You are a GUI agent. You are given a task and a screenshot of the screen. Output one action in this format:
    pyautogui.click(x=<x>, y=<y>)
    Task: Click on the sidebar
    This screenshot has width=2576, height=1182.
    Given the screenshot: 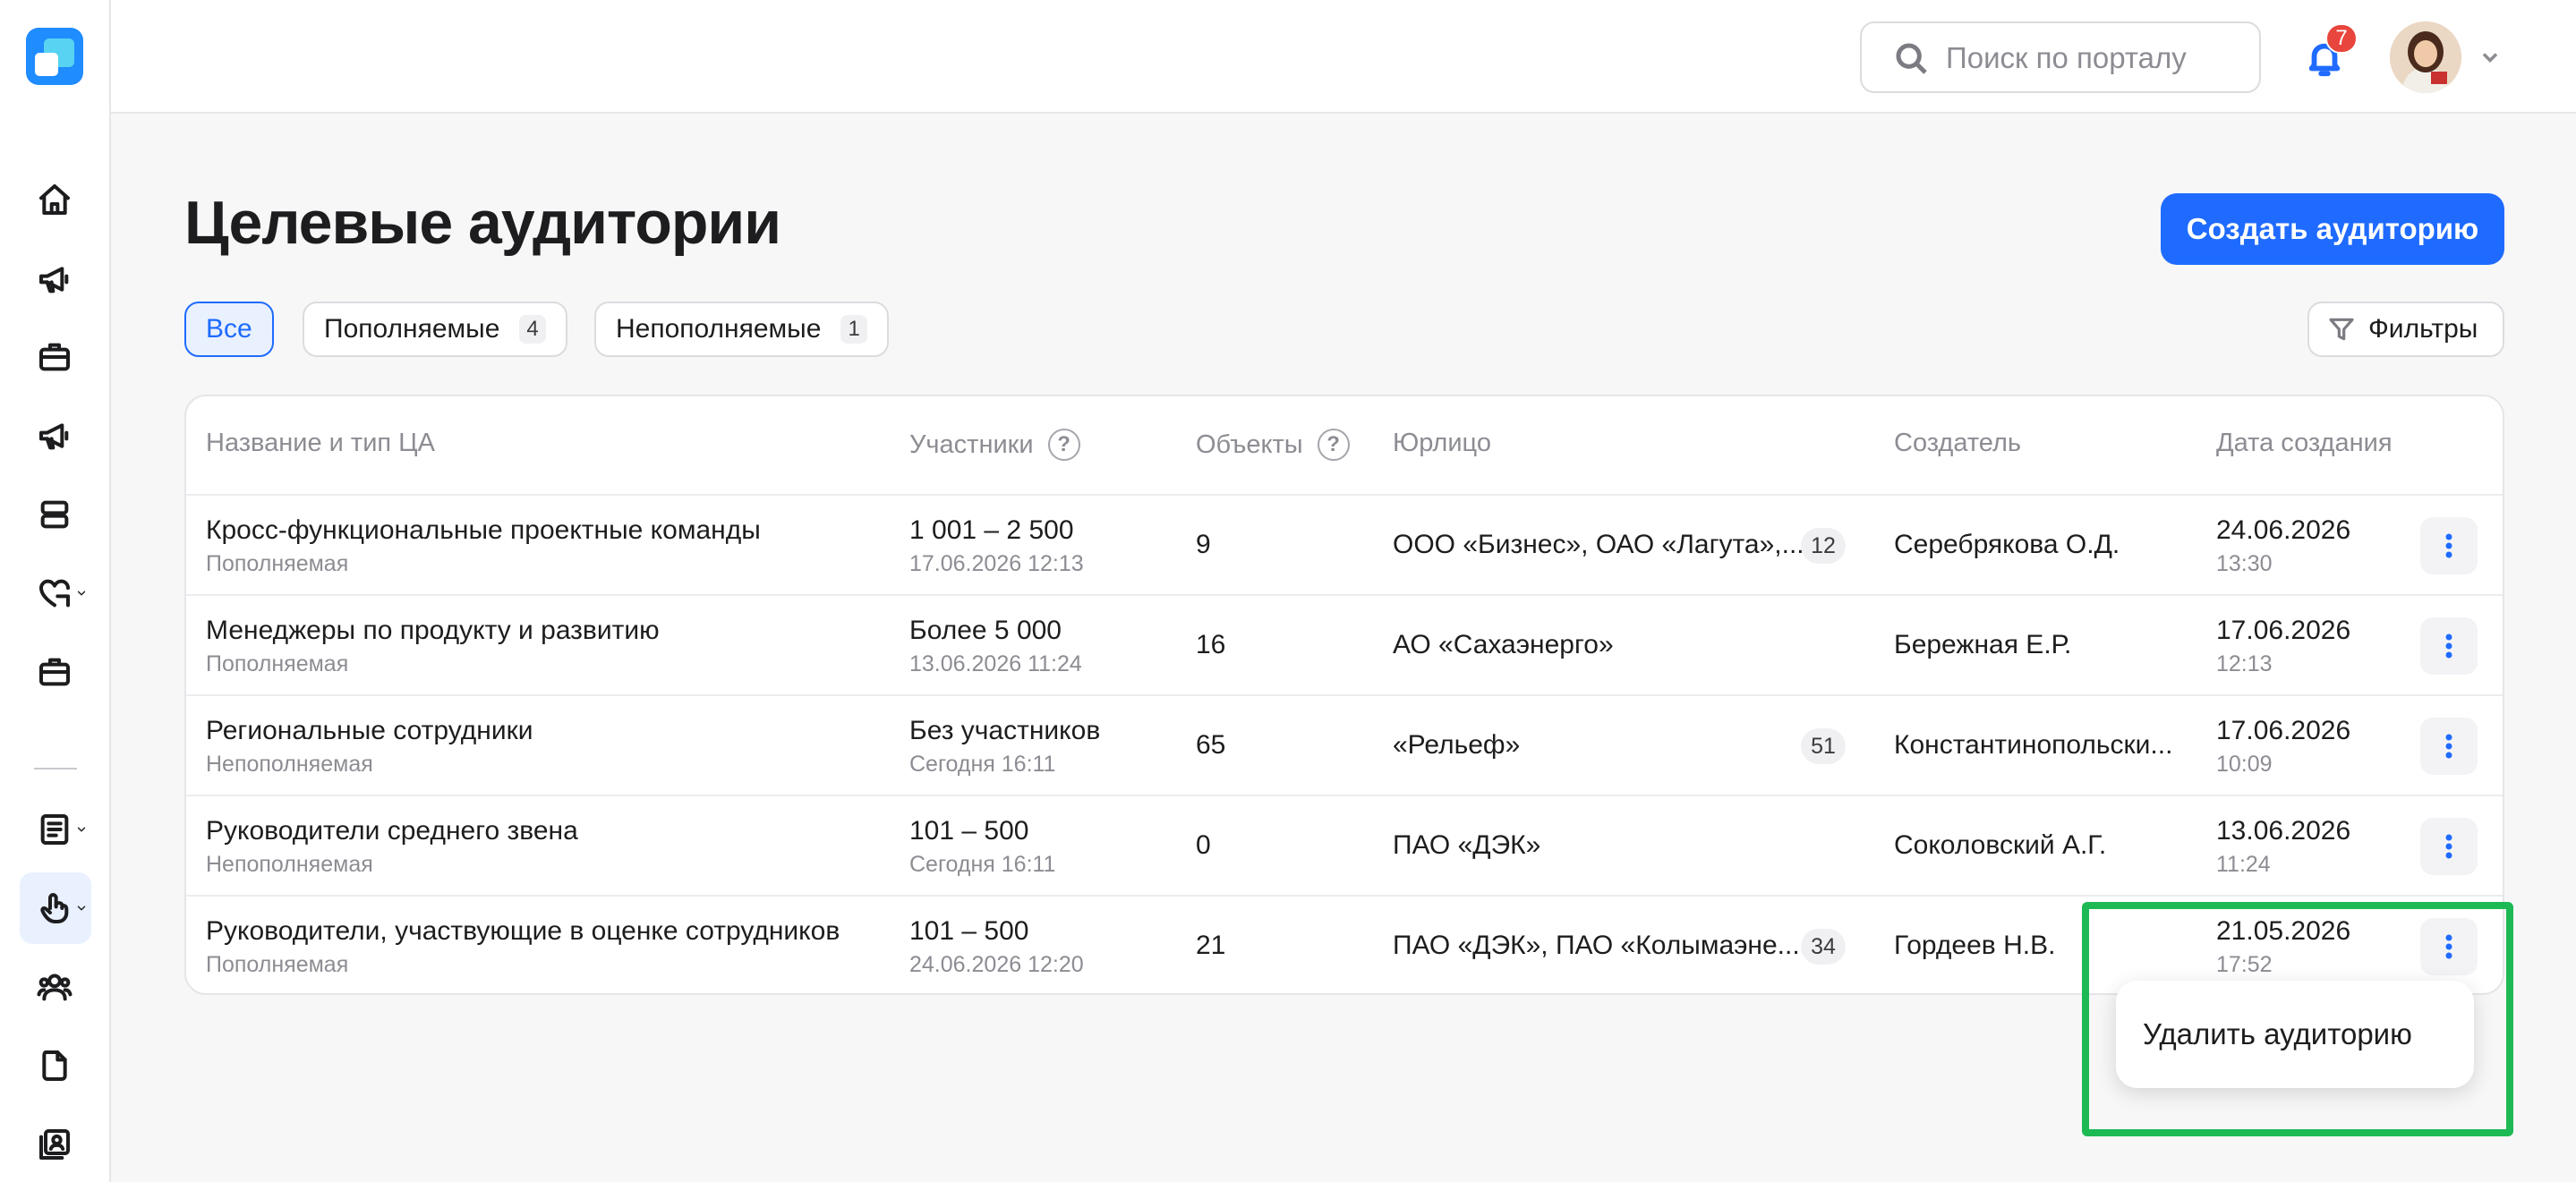 What is the action you would take?
    pyautogui.click(x=55, y=591)
    